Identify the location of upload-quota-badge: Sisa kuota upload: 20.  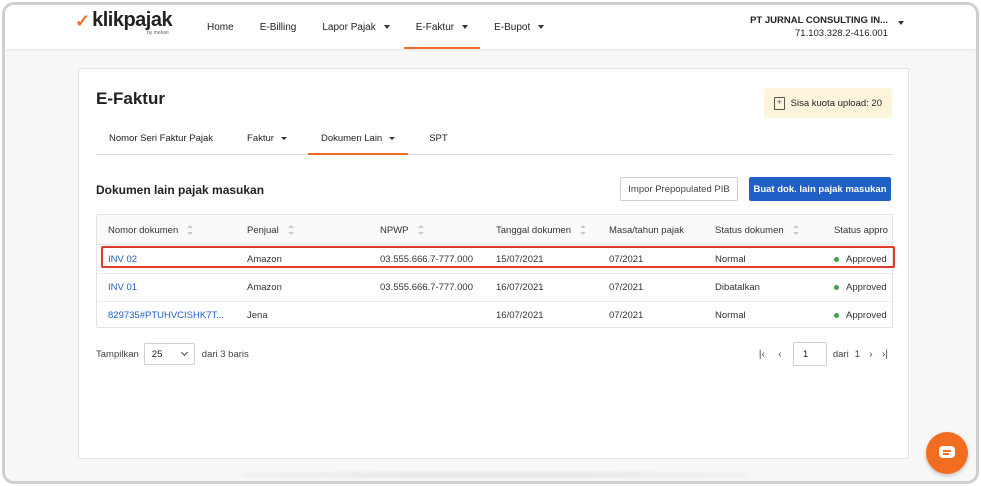
(827, 103).